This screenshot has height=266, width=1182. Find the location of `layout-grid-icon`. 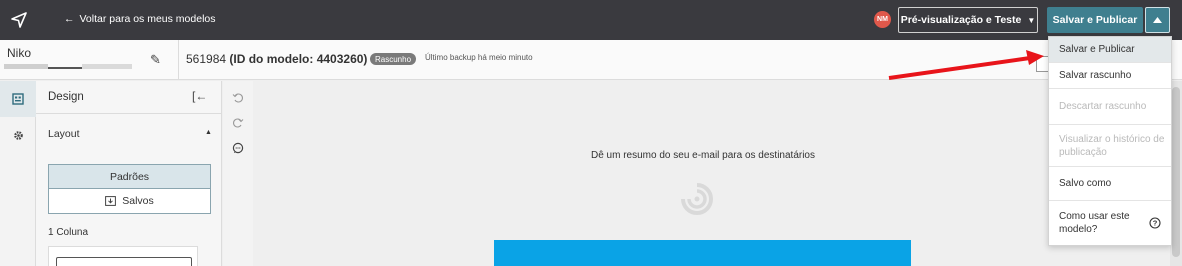

layout-grid-icon is located at coordinates (18, 99).